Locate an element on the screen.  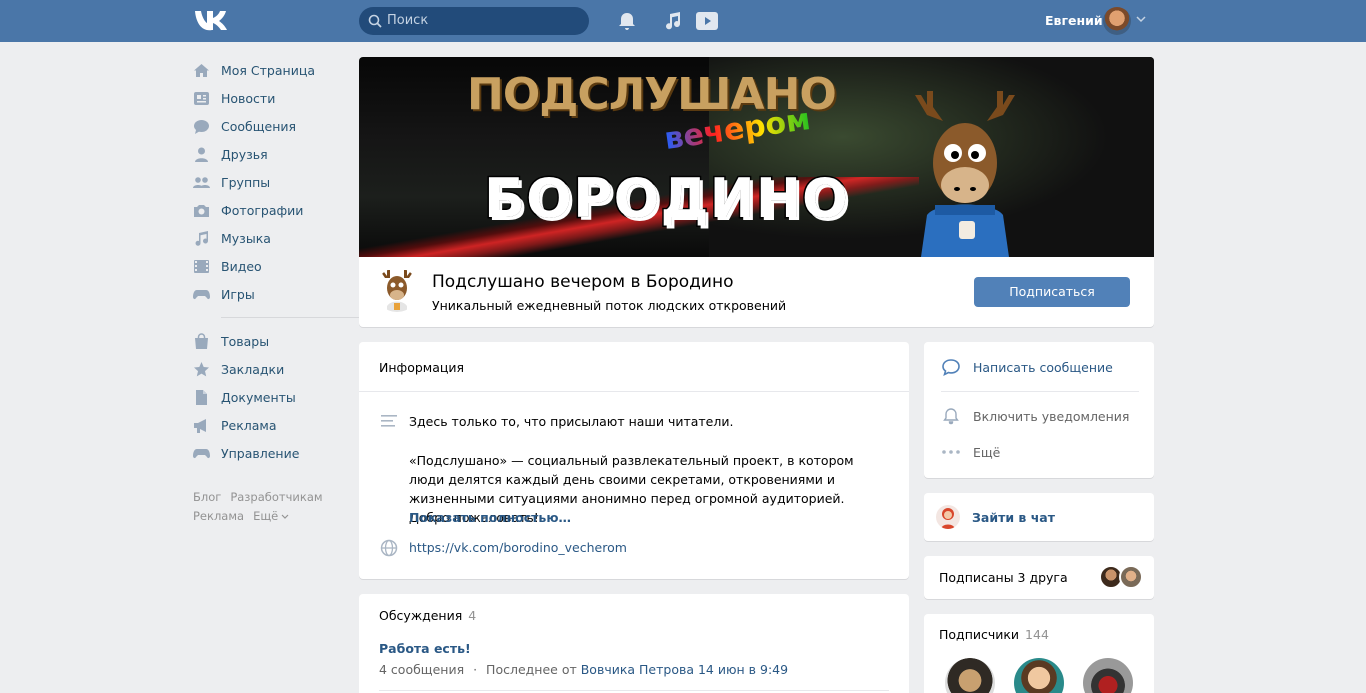
friends-subscribed-label: Подписаны 3 друга is located at coordinates (1003, 577).